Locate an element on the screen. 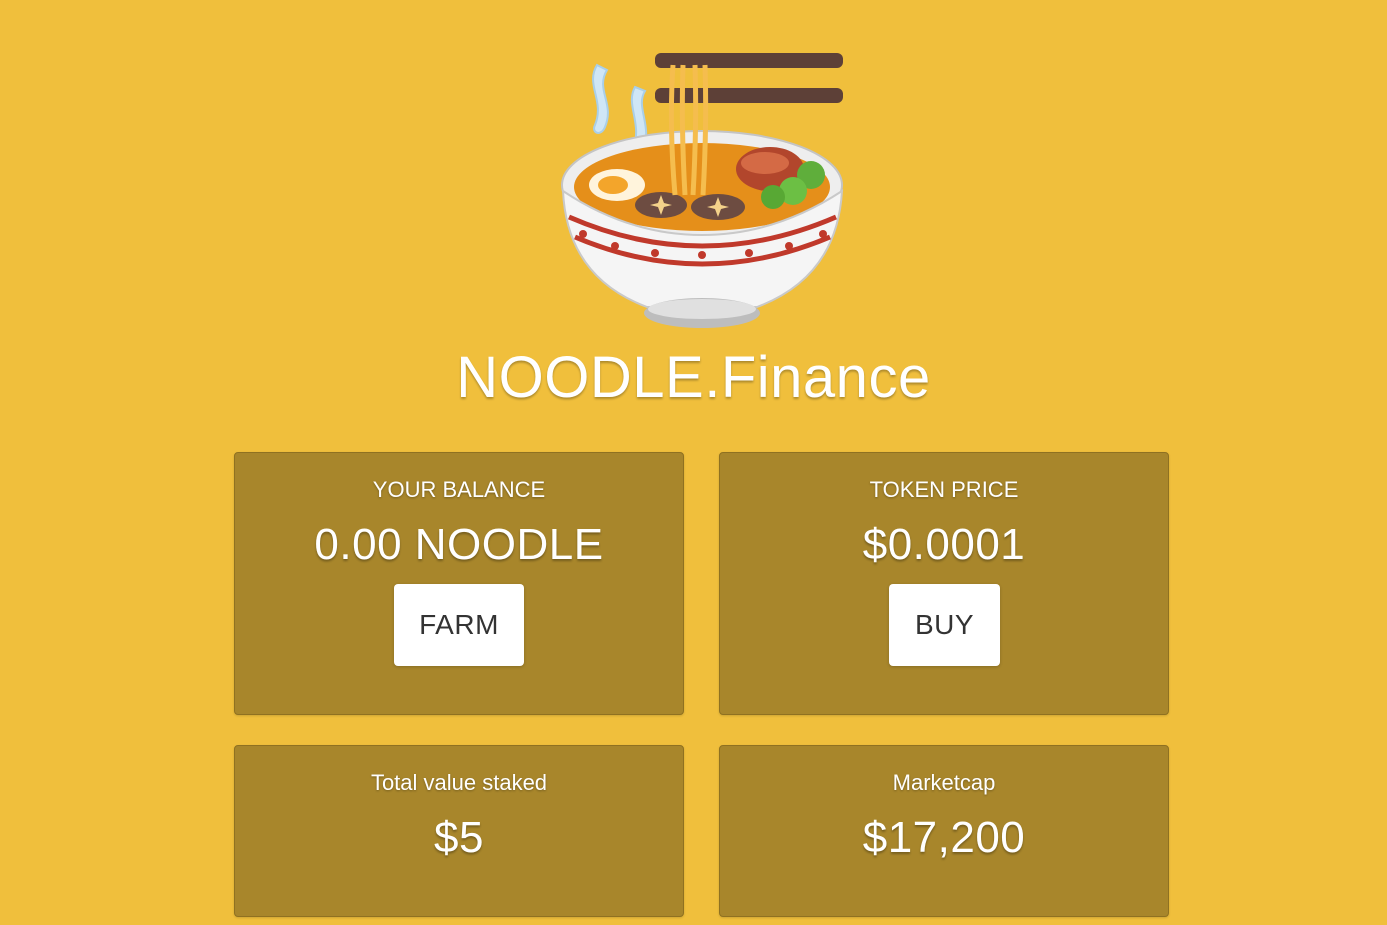  total-staked-label: Total value staked is located at coordinates (459, 782).